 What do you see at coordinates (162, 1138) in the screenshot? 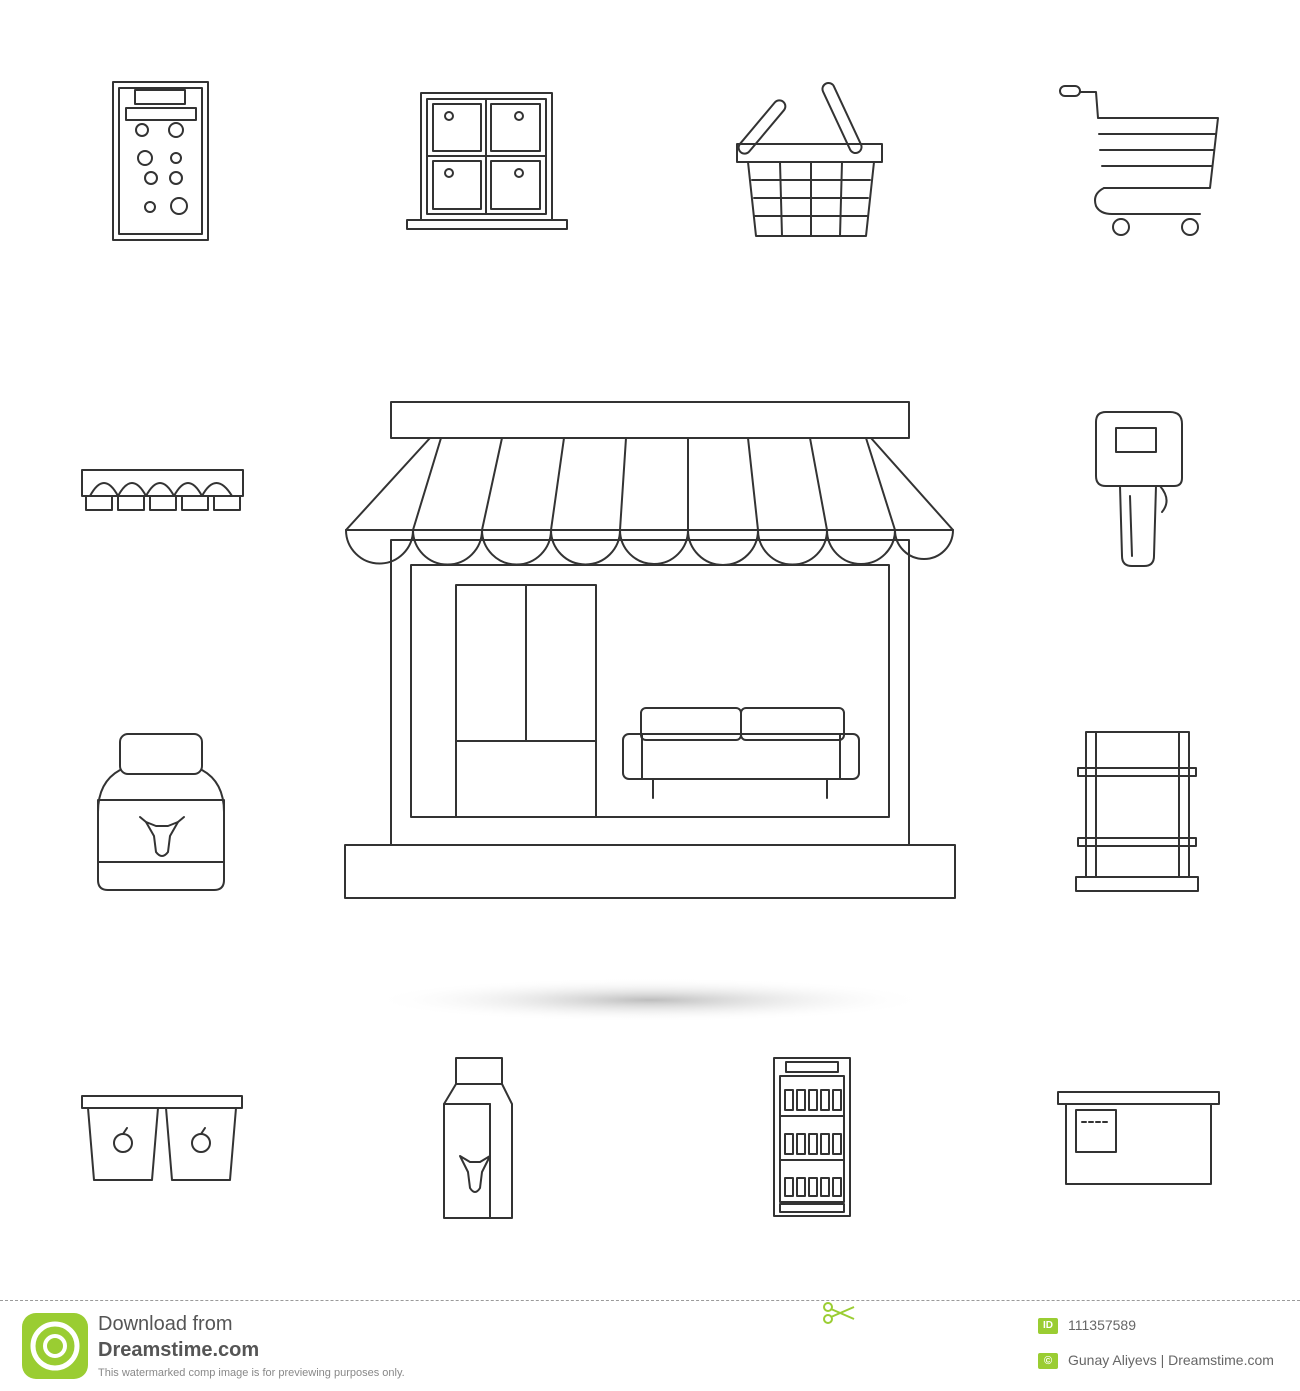
I see `yogurt-cups-icon` at bounding box center [162, 1138].